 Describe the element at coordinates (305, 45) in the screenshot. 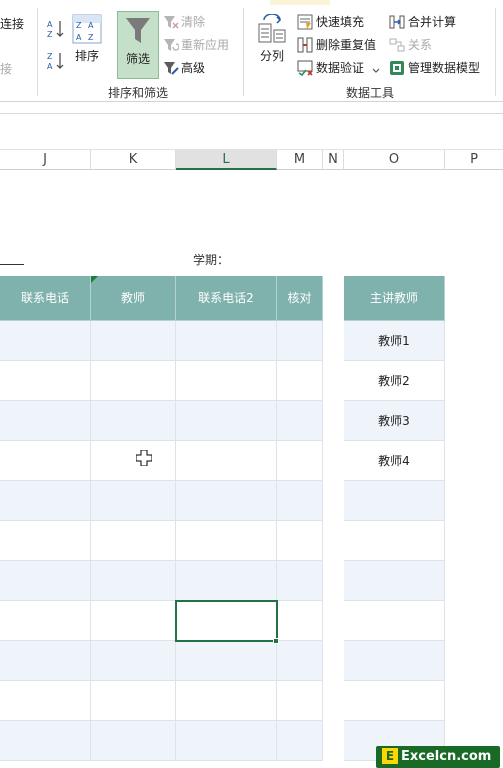

I see `remove-duplicates-icon` at that location.